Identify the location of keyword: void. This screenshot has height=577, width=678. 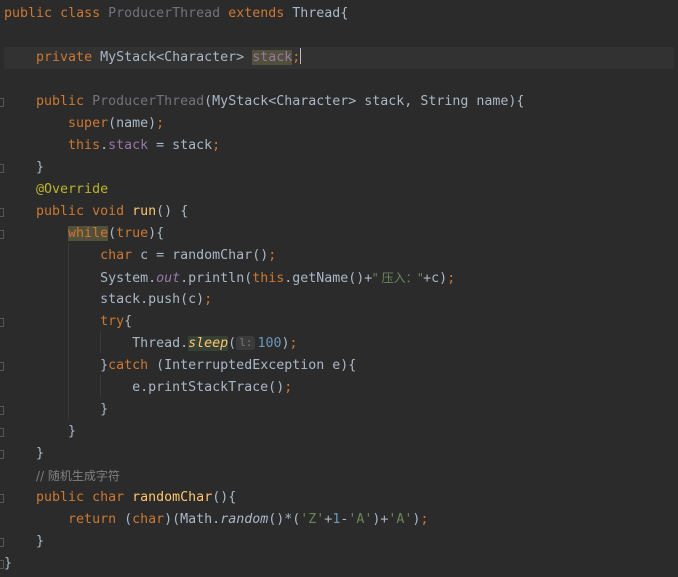
(108, 211).